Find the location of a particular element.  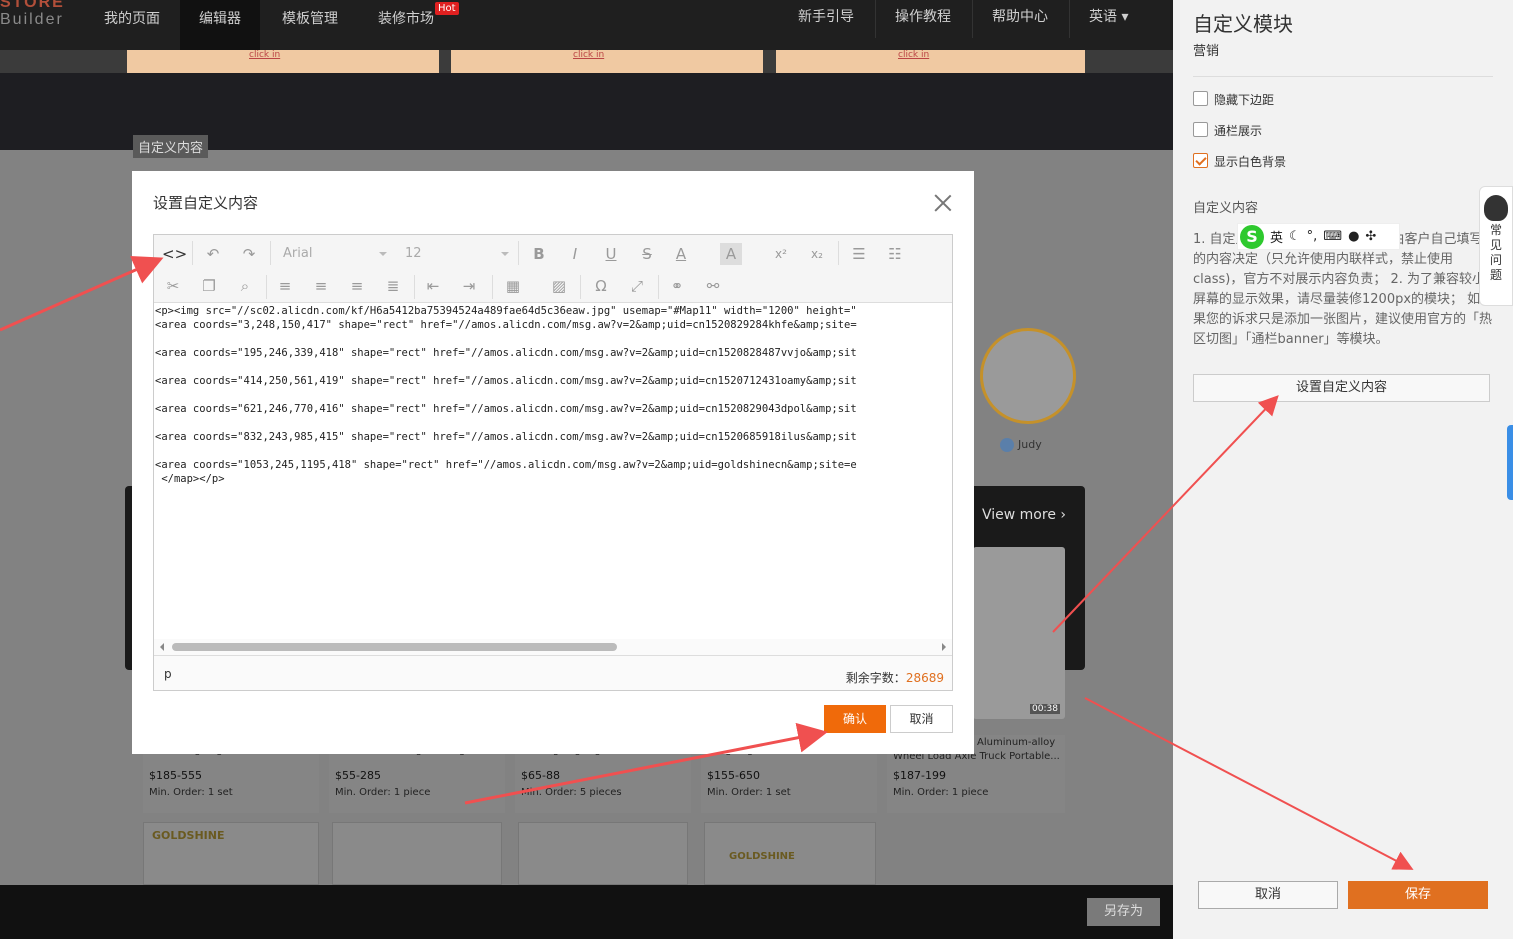

indent-icon: ⇥ is located at coordinates (469, 286).